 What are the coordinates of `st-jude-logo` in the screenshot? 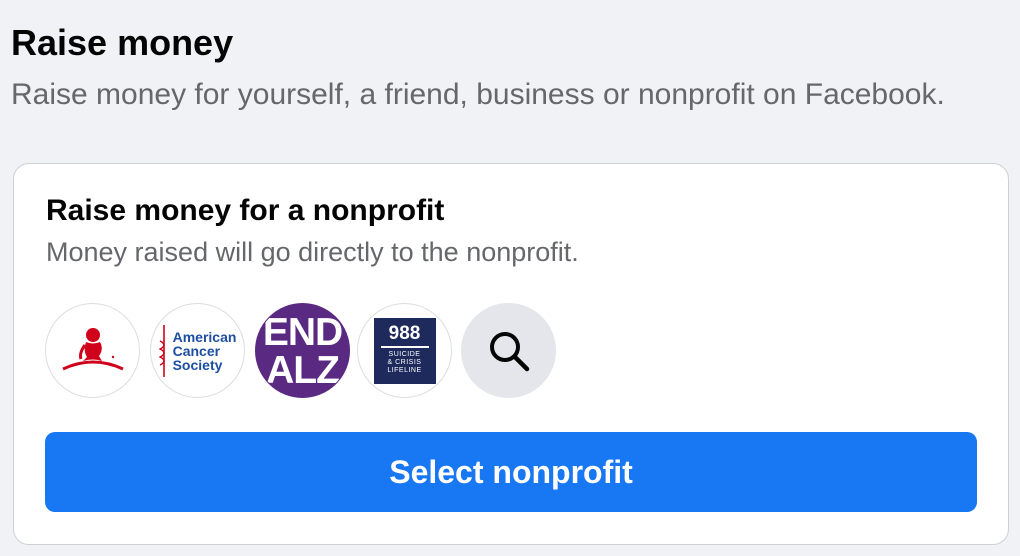 It's located at (92, 350).